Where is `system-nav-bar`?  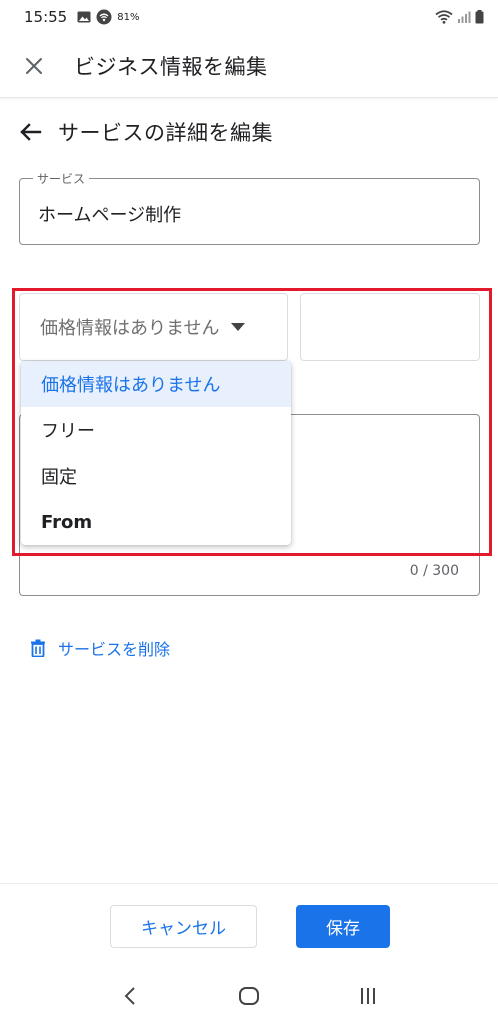
system-nav-bar is located at coordinates (249, 995).